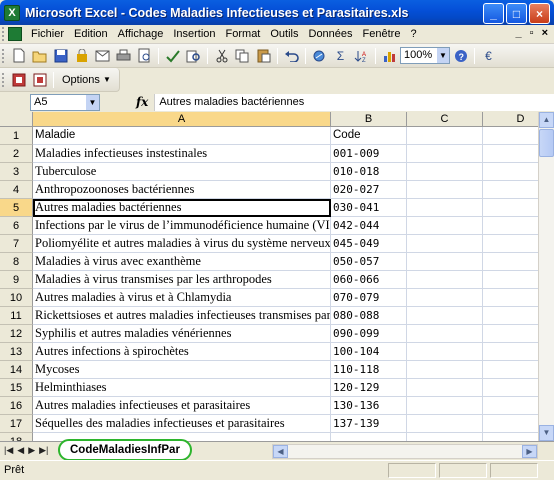 Image resolution: width=554 pixels, height=480 pixels. What do you see at coordinates (510, 119) in the screenshot?
I see `column-header-d: D` at bounding box center [510, 119].